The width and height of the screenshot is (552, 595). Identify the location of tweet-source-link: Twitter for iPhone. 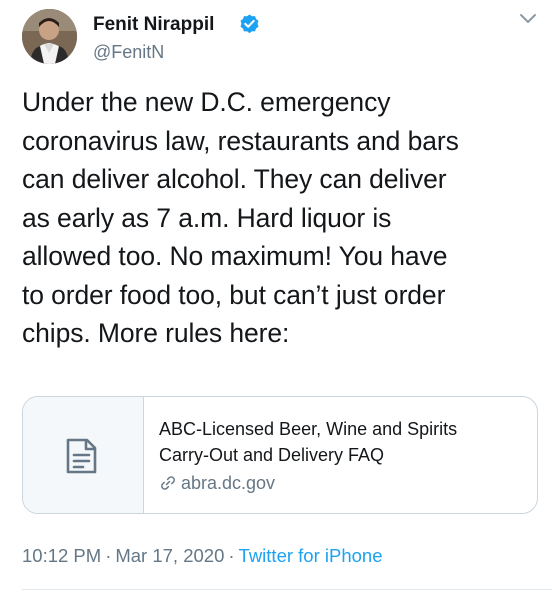
(311, 555).